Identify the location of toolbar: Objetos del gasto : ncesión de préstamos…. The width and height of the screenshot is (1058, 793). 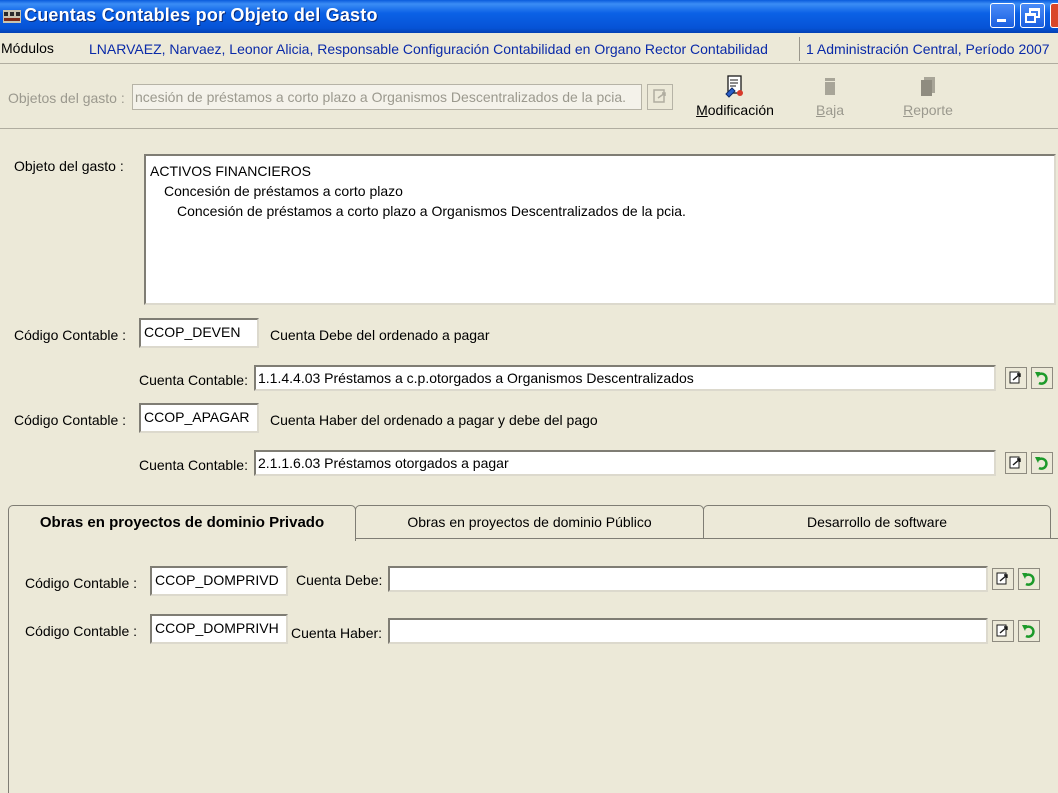
(529, 96).